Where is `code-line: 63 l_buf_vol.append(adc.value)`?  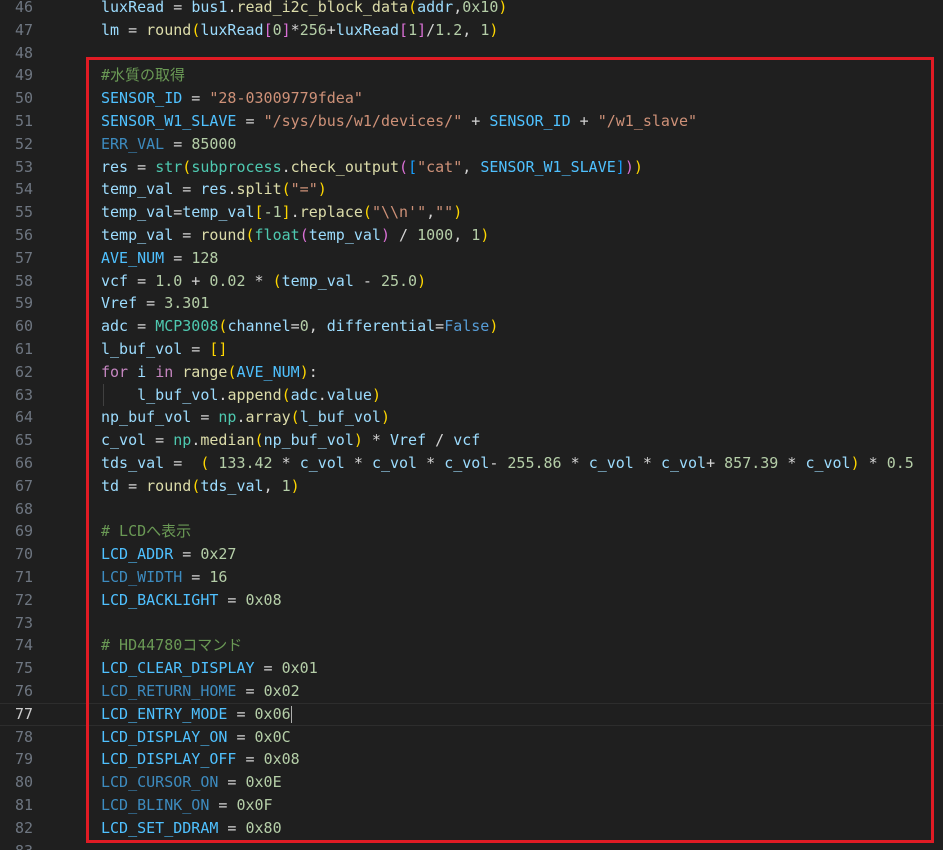
code-line: 63 l_buf_vol.append(adc.value) is located at coordinates (471, 395).